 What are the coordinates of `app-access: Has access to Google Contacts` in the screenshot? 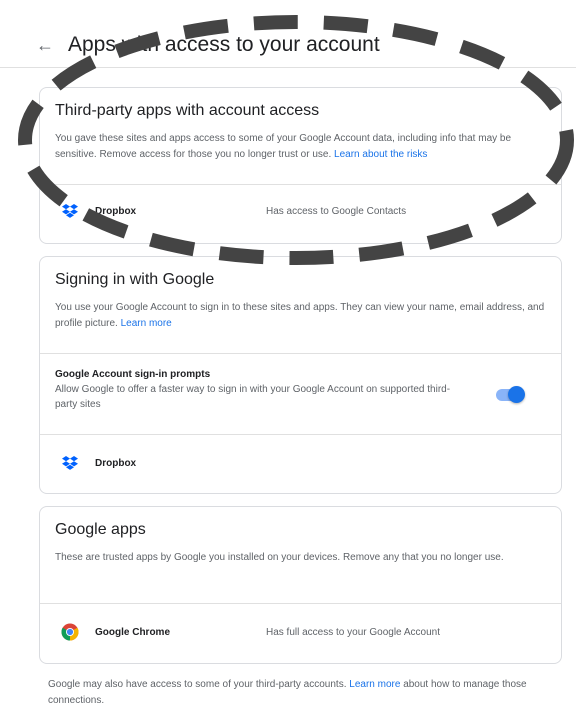 It's located at (336, 211).